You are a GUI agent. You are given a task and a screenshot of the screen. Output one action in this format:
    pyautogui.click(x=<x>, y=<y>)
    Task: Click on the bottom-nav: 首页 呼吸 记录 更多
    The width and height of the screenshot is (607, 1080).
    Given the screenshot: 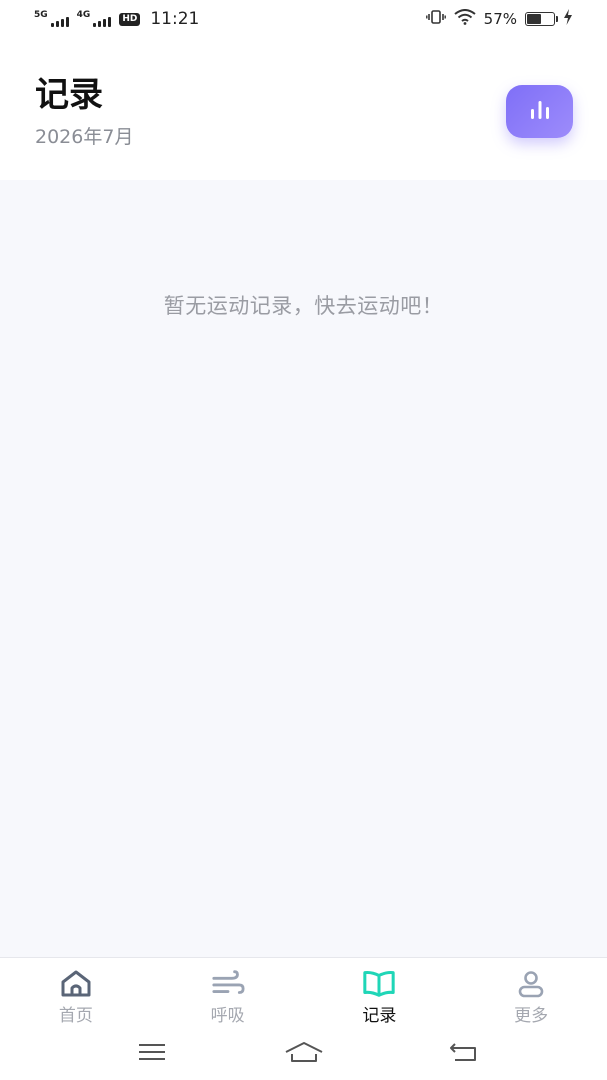 What is the action you would take?
    pyautogui.click(x=303, y=992)
    